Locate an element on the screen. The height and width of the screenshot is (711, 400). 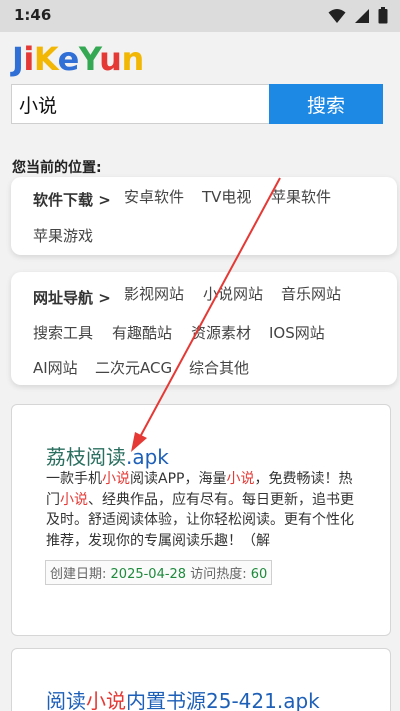
battery-icon is located at coordinates (383, 15).